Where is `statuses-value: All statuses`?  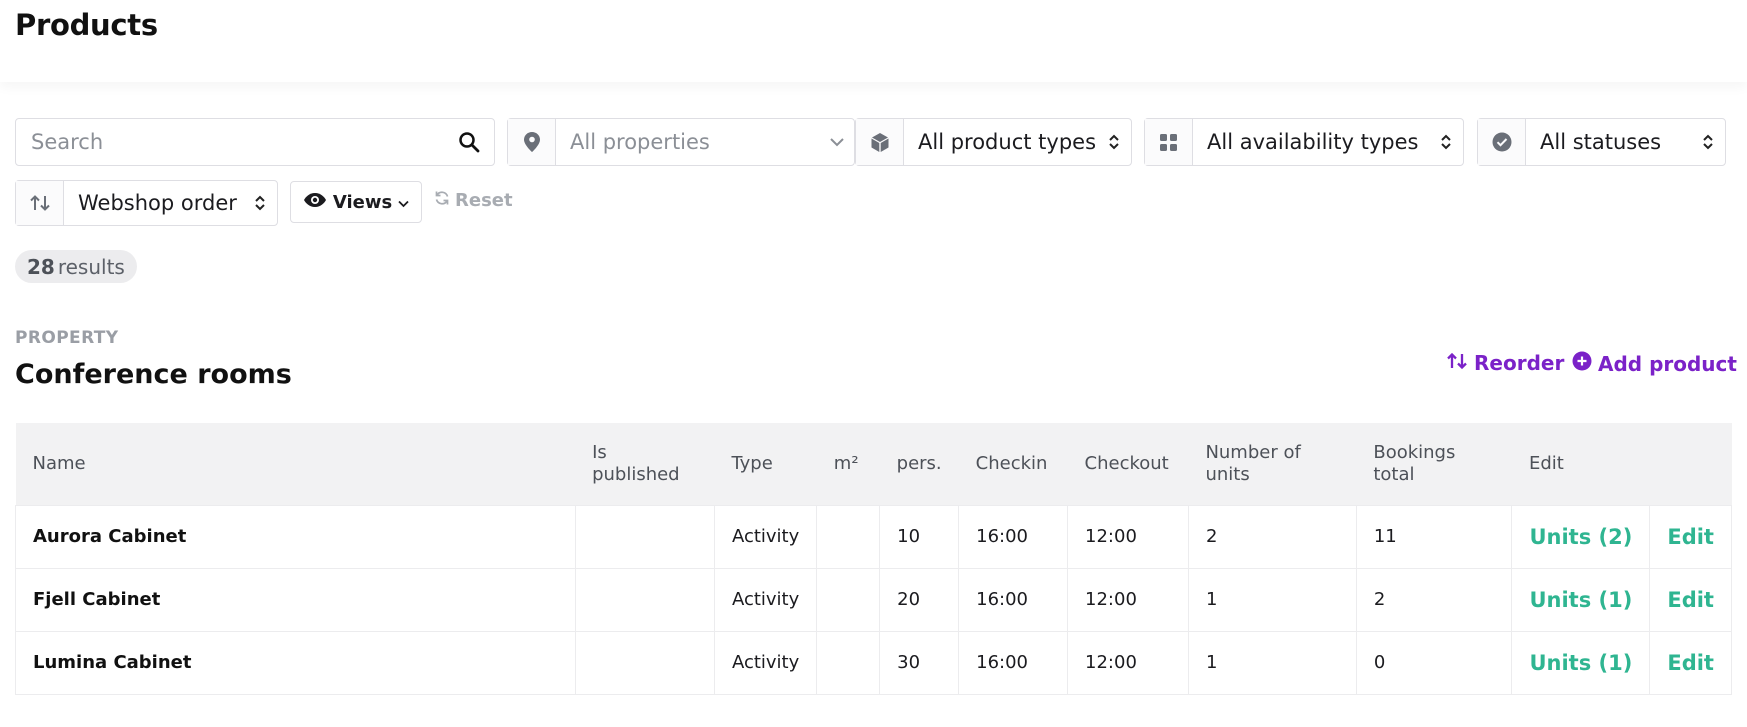 statuses-value: All statuses is located at coordinates (1601, 142).